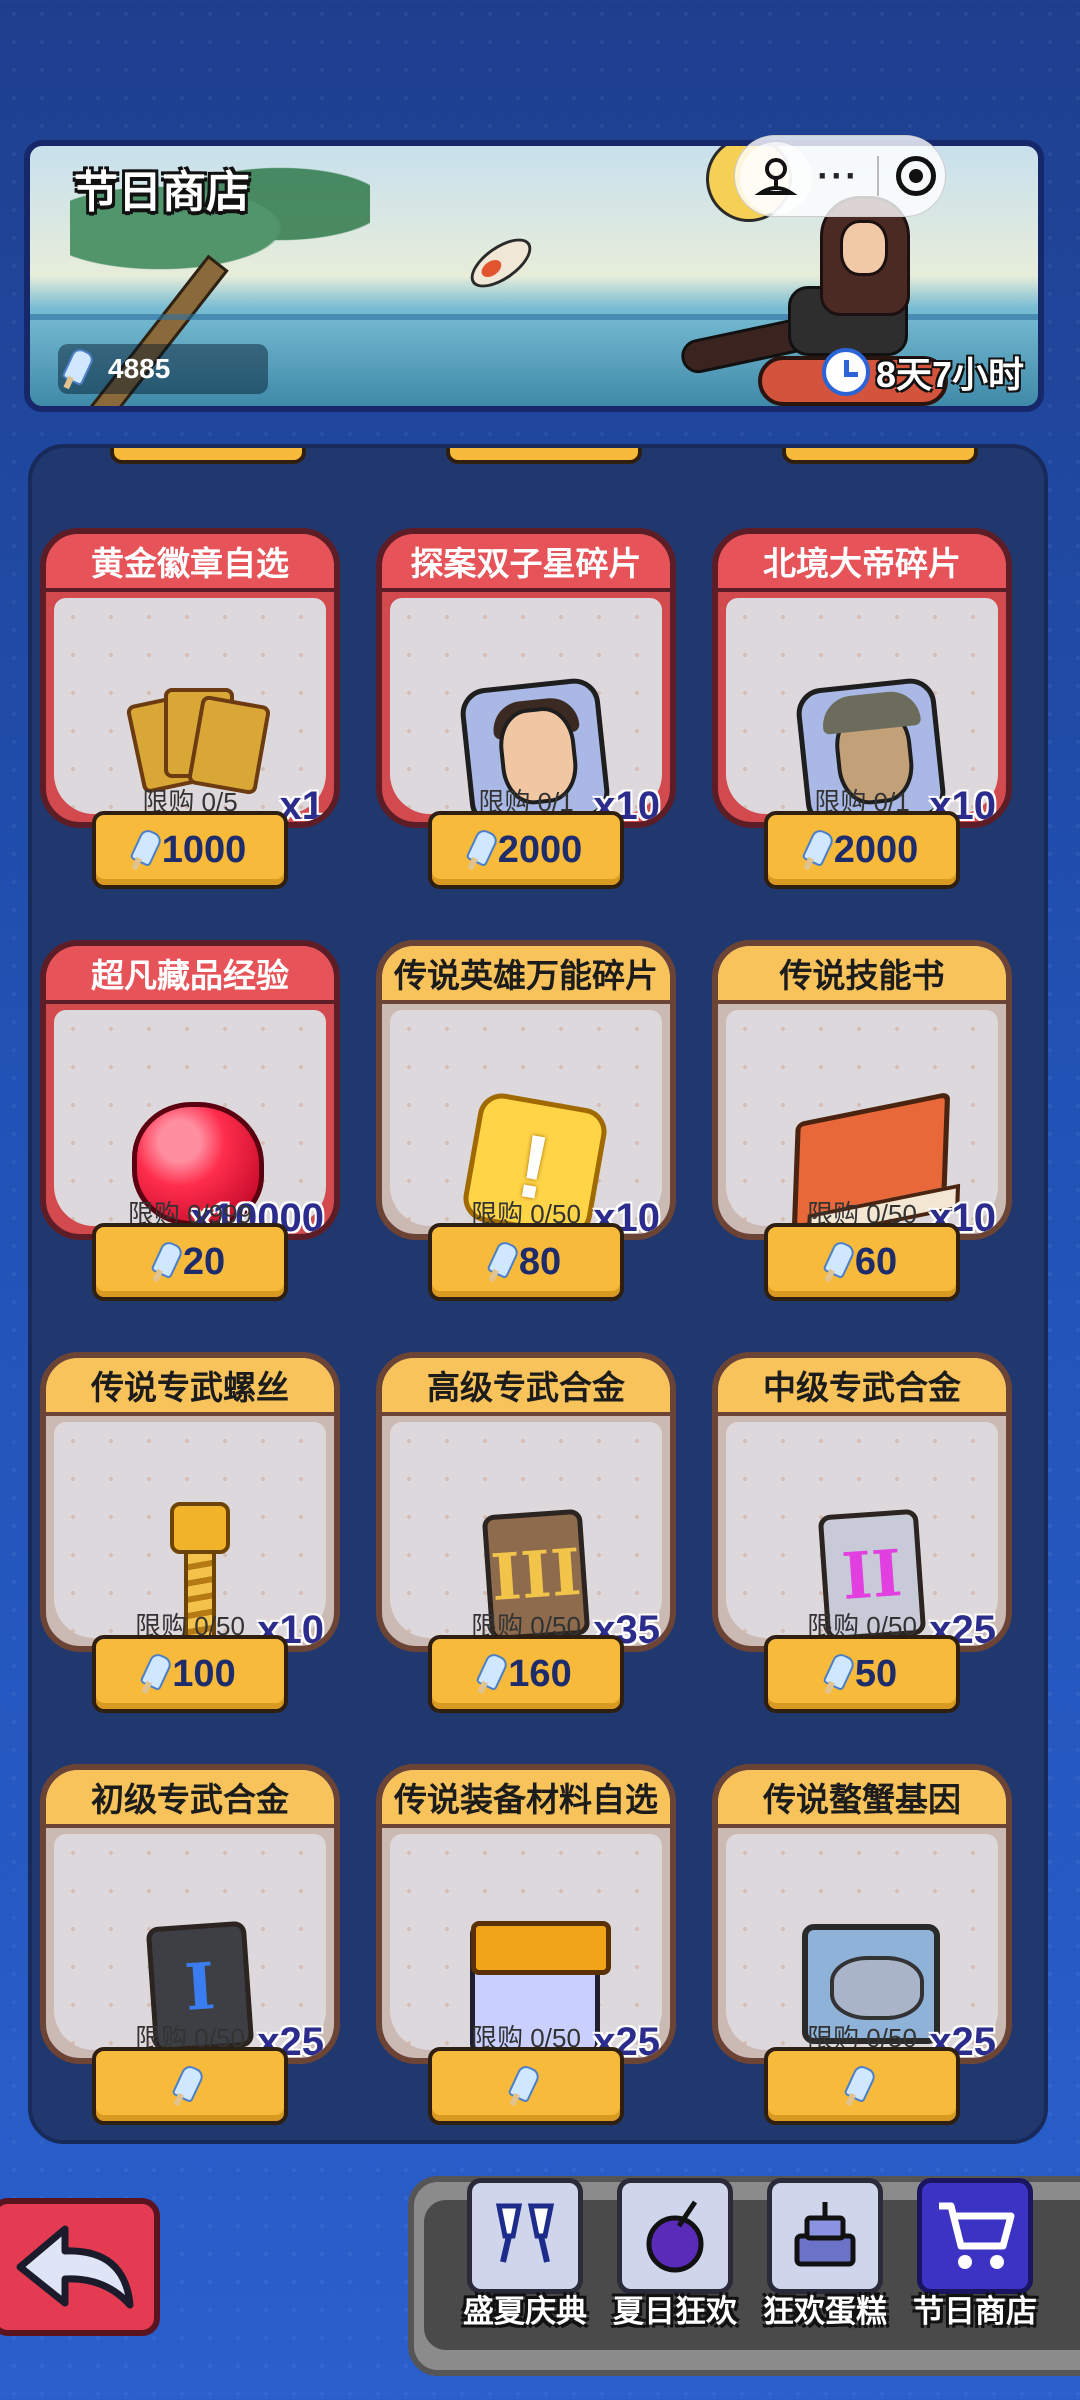 This screenshot has width=1080, height=2400. What do you see at coordinates (975, 2311) in the screenshot?
I see `nav-tab-label: 节日商店` at bounding box center [975, 2311].